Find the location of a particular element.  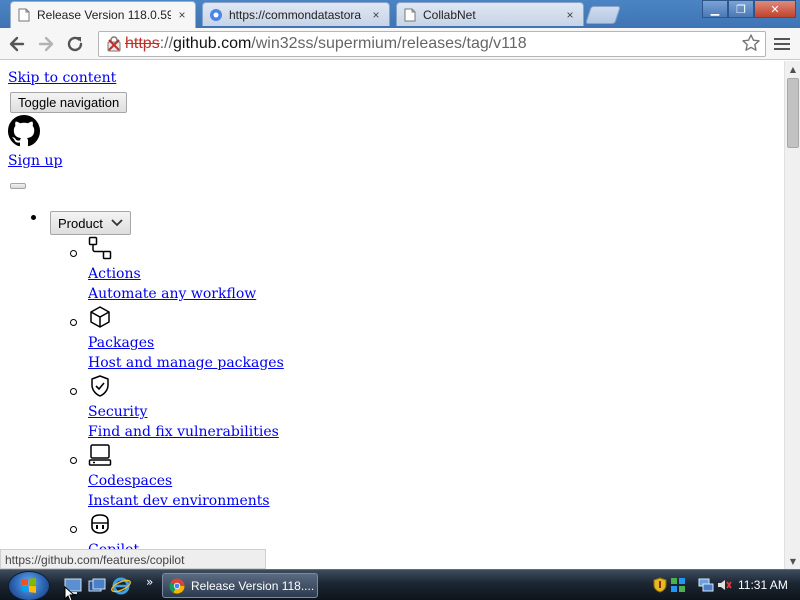

product-item-desc: Instant dev environments is located at coordinates (179, 501).